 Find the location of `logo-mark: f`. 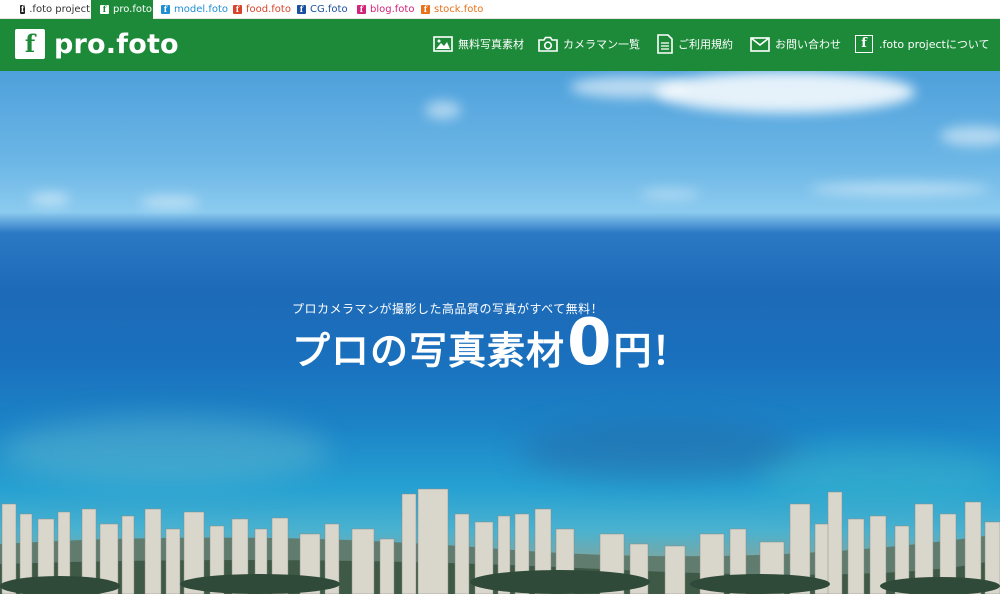

logo-mark: f is located at coordinates (30, 44).